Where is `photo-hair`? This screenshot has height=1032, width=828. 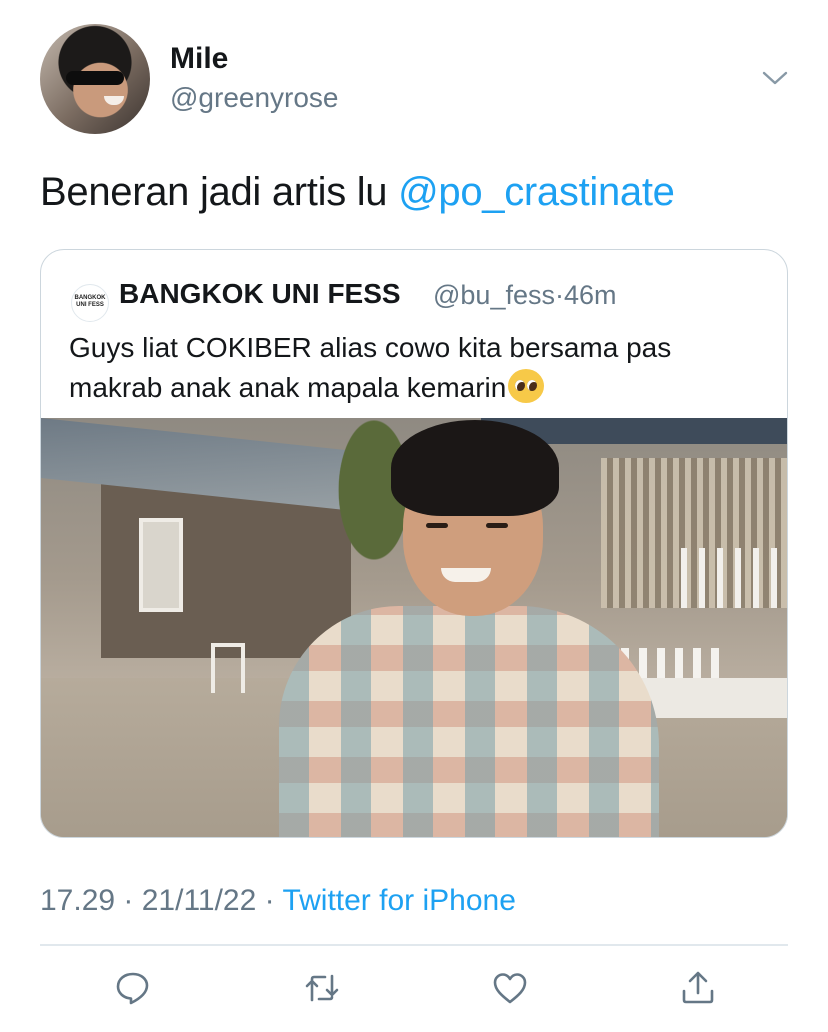
photo-hair is located at coordinates (475, 468).